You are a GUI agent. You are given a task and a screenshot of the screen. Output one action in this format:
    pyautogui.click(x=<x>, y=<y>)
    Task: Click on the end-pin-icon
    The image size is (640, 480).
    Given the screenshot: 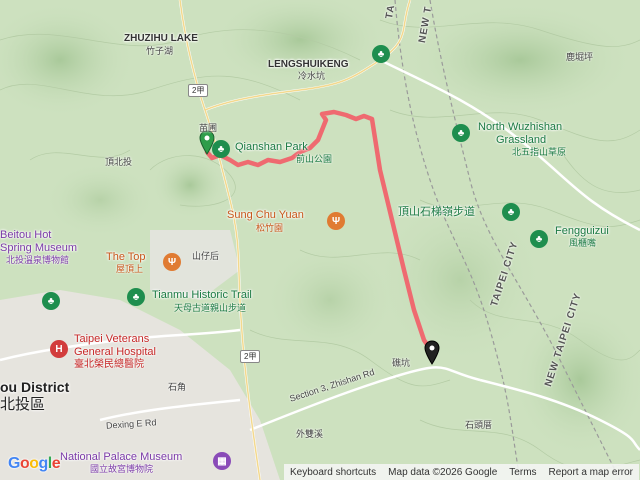 What is the action you would take?
    pyautogui.click(x=432, y=353)
    